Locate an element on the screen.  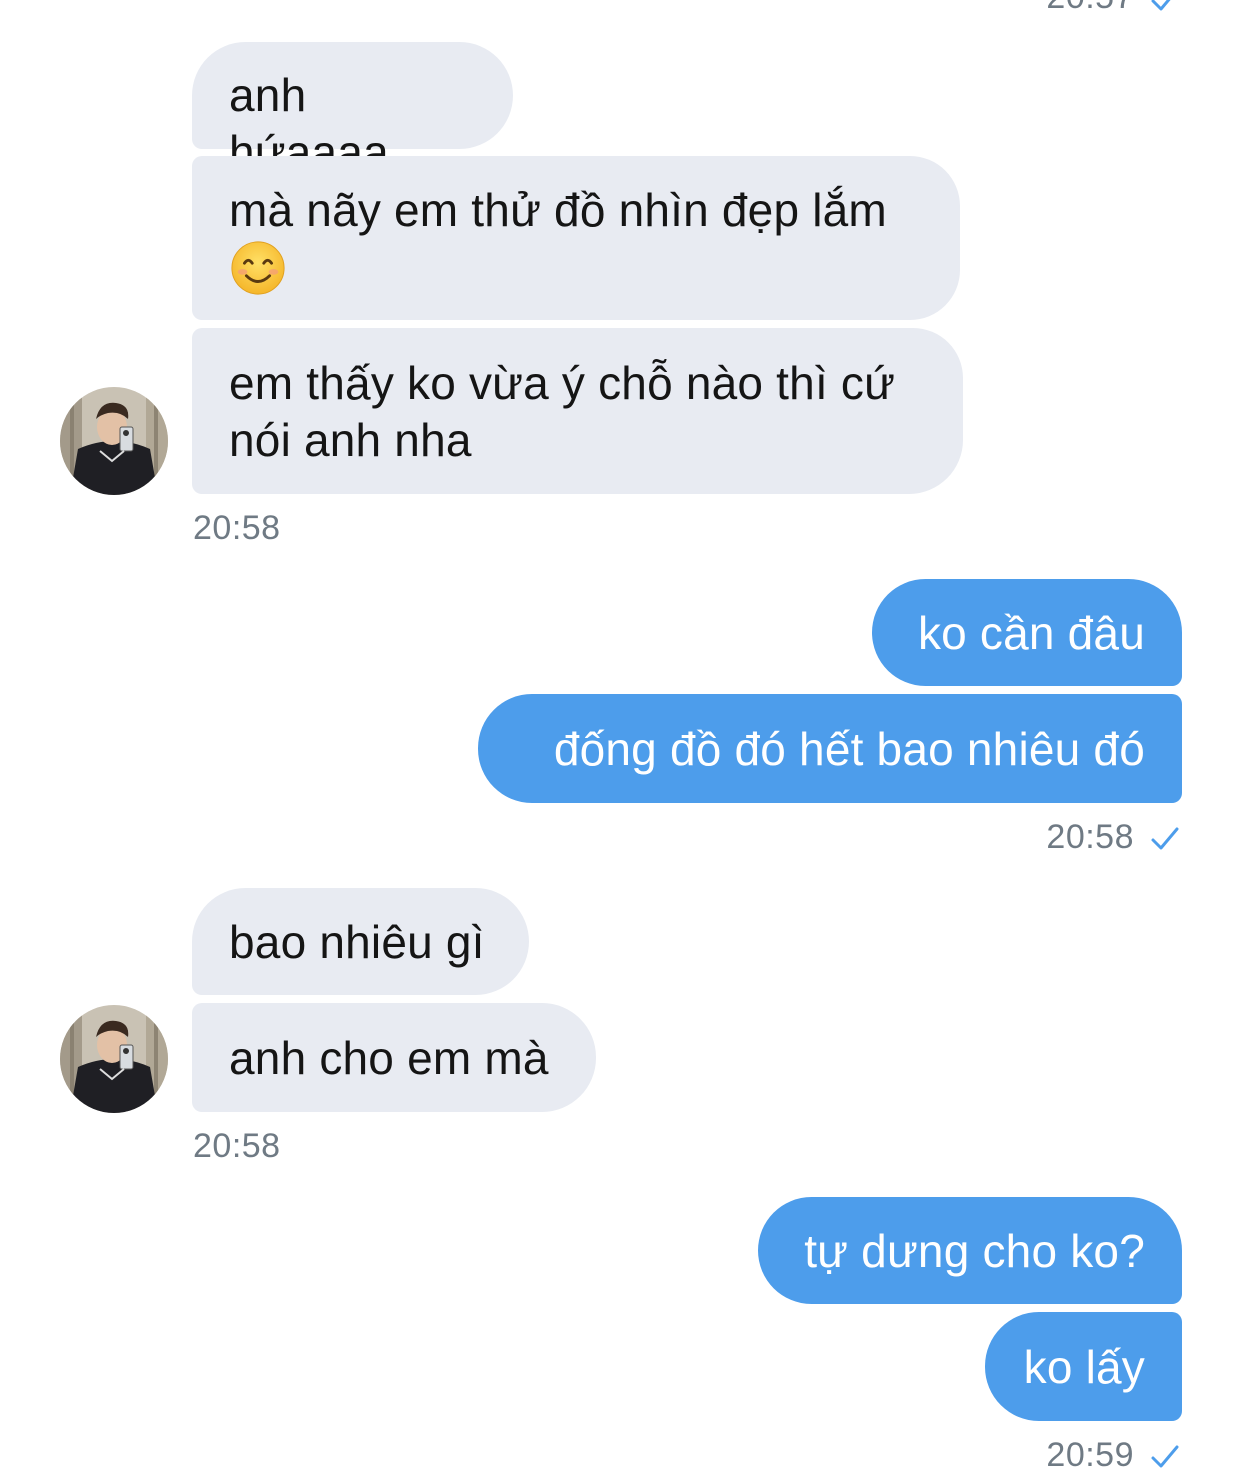
incoming-message: bao nhiêu gì is located at coordinates (360, 941).